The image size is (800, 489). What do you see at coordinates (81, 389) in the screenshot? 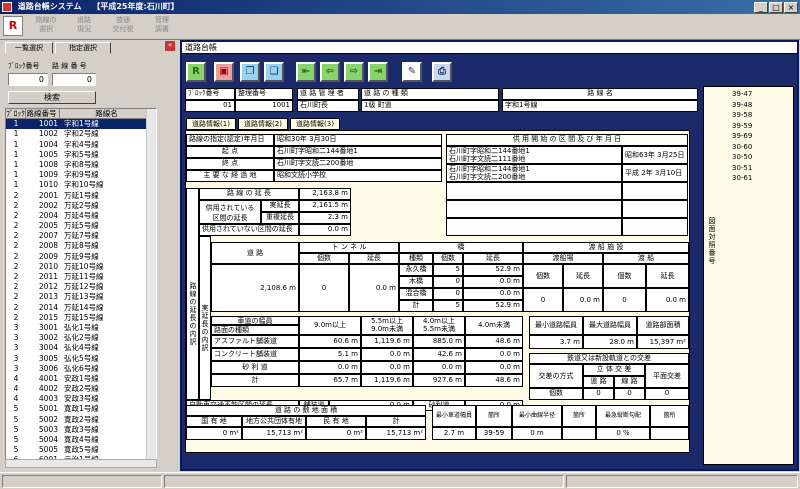
I see `list-item: 4 4002 安政2号線` at bounding box center [81, 389].